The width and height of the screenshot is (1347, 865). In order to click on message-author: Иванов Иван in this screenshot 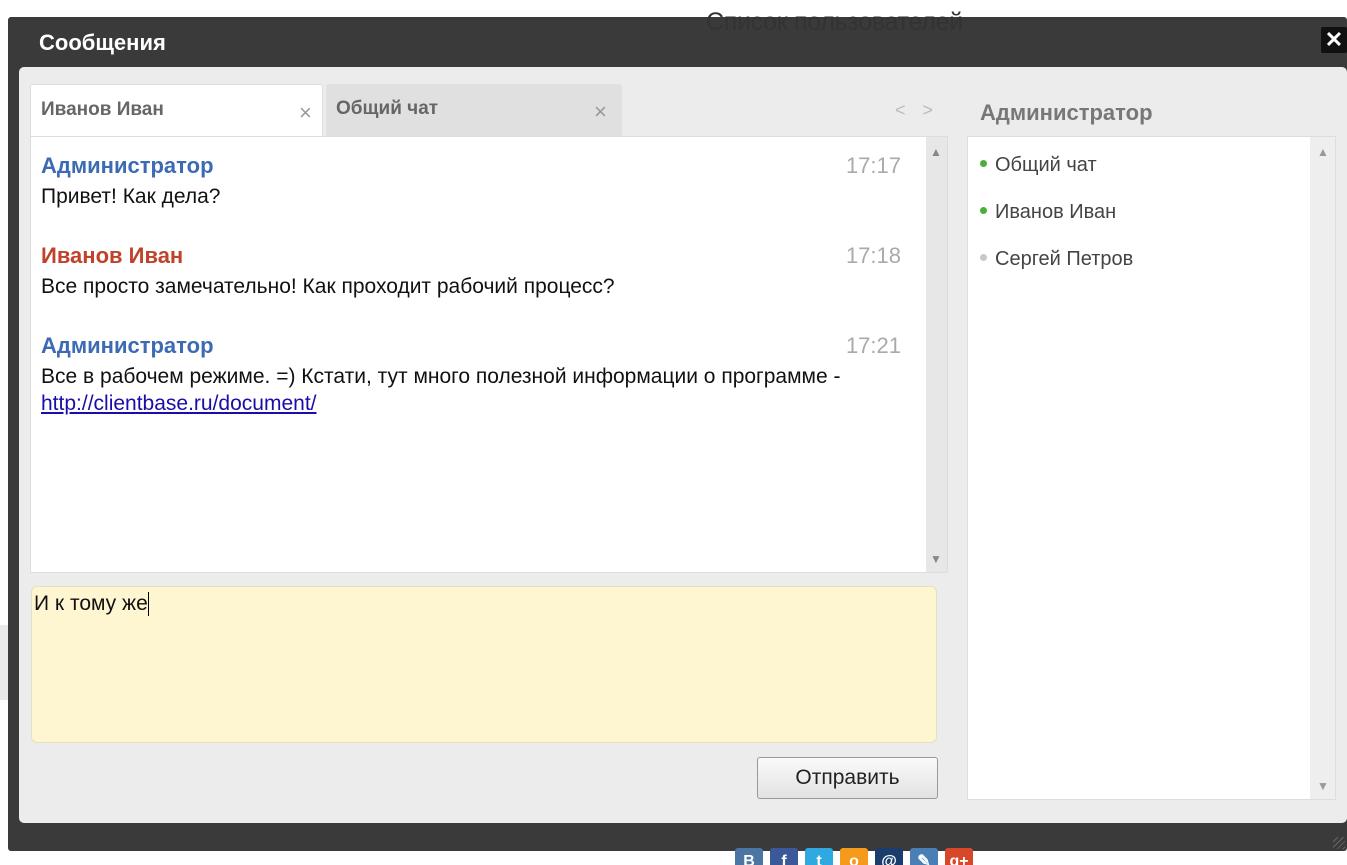, I will do `click(112, 255)`.